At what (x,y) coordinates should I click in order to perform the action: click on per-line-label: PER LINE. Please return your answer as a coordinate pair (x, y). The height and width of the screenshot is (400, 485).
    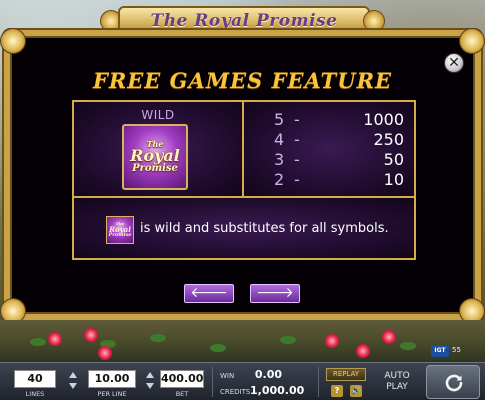
    Looking at the image, I should click on (112, 394).